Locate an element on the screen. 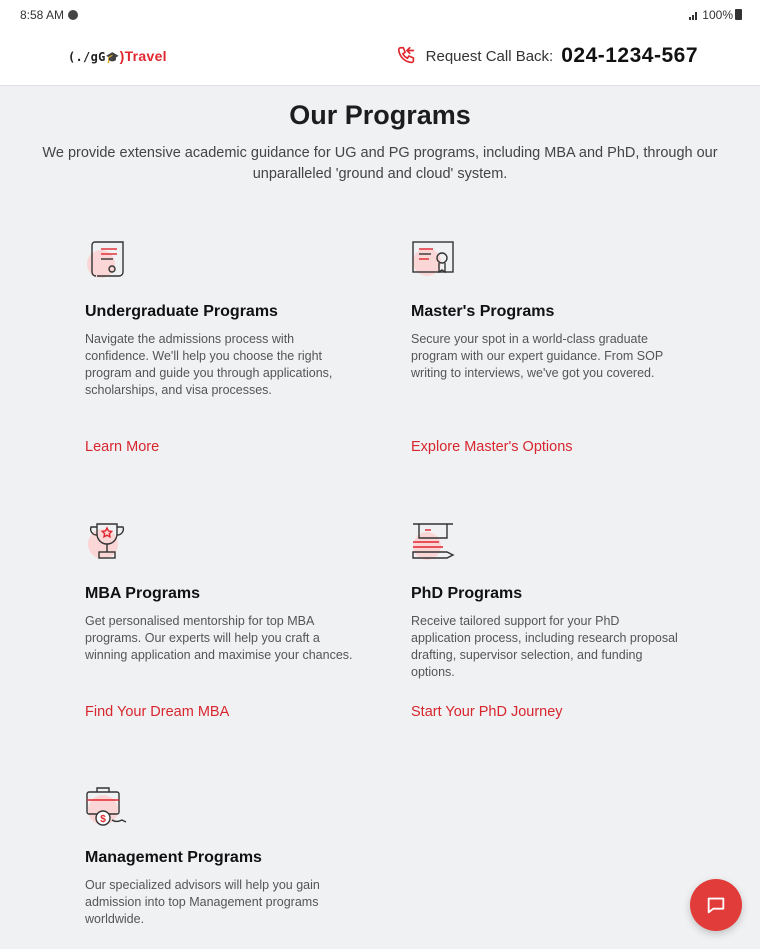 The image size is (760, 949). battery-icon is located at coordinates (738, 14).